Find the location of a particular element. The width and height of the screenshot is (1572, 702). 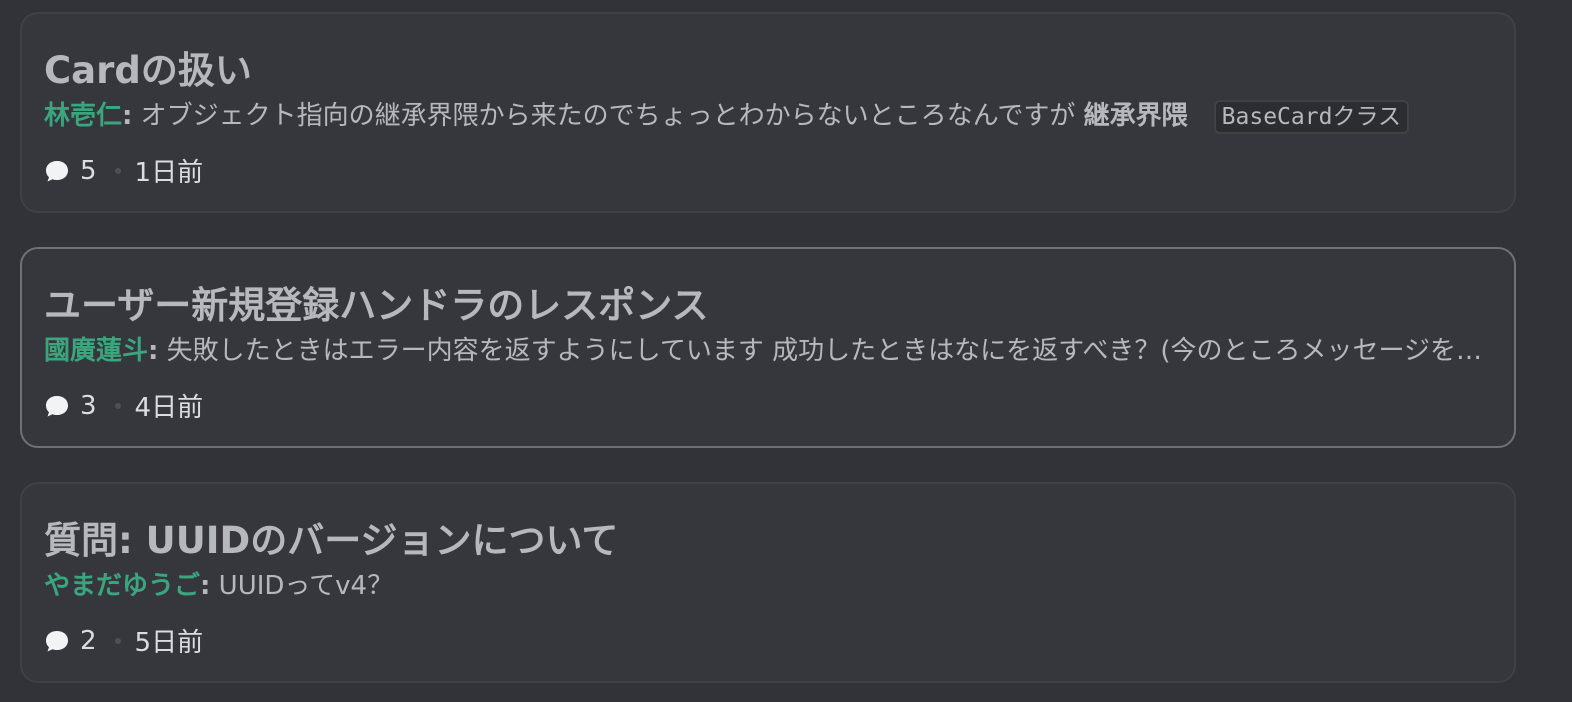

thread-author: 國廣蓮斗 is located at coordinates (96, 351).